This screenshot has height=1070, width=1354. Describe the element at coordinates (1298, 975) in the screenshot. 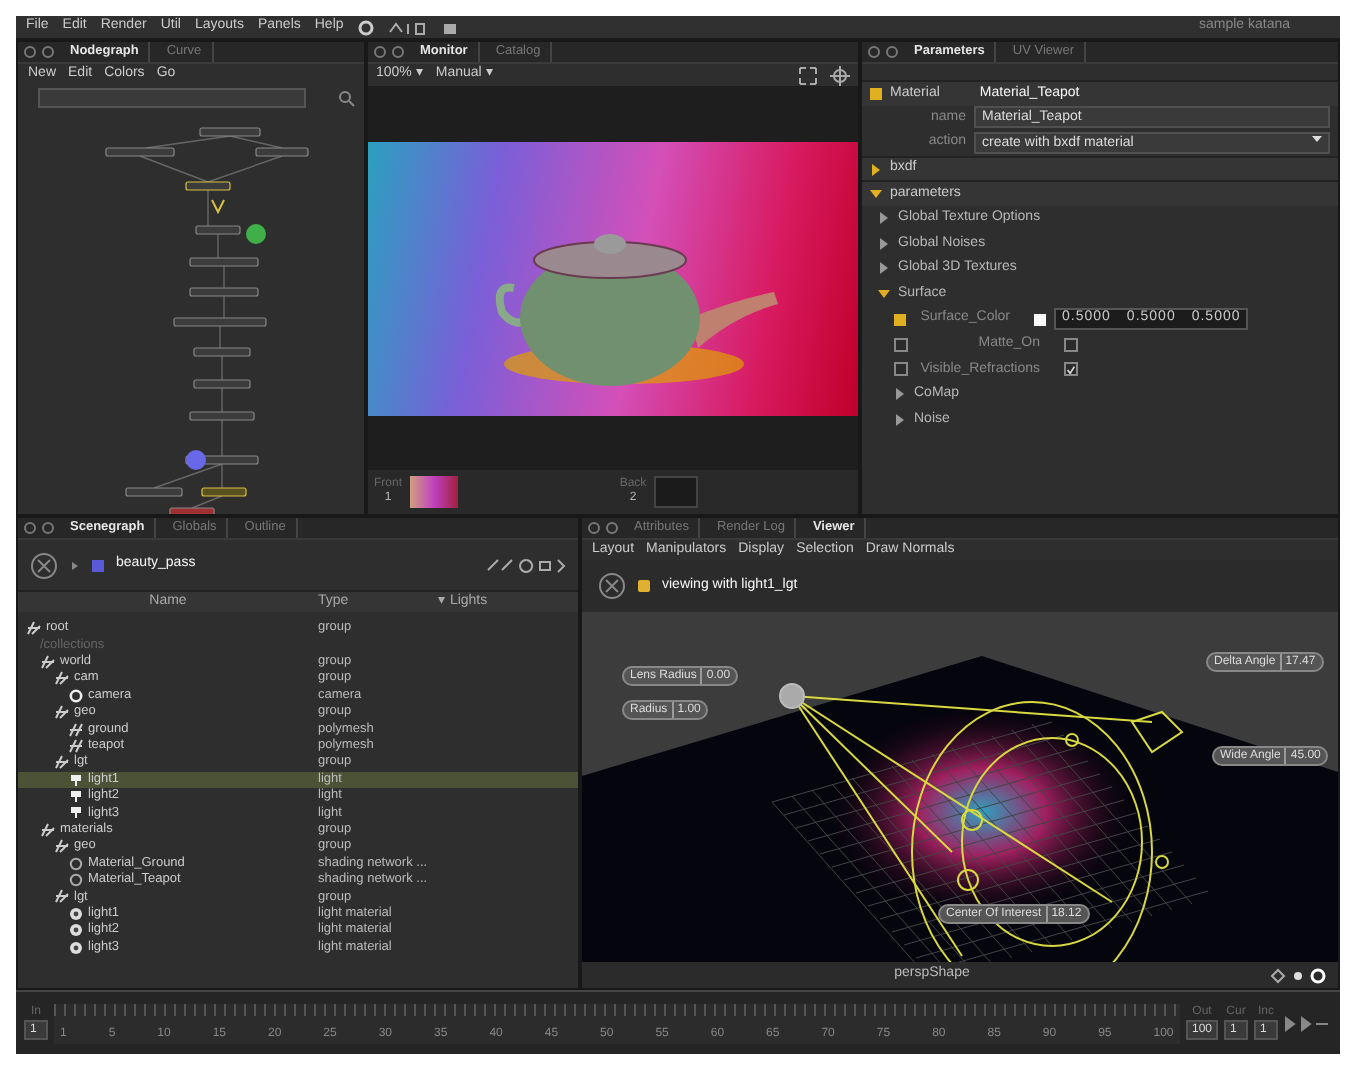

I see `view-options-icons` at that location.